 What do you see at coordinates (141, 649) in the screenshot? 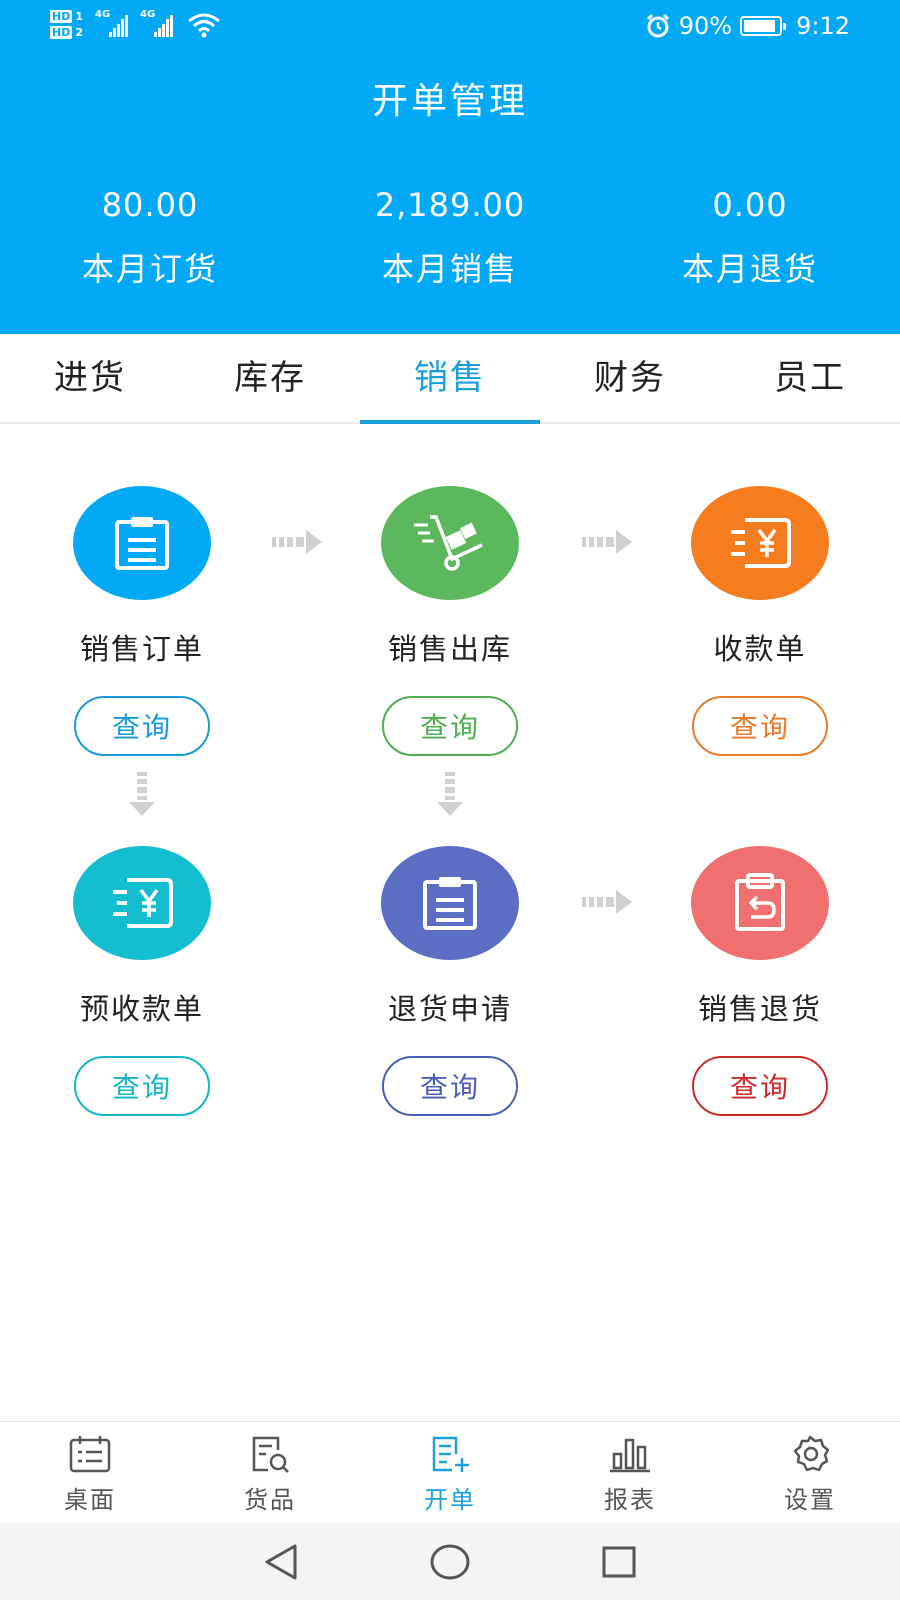
I see `node-label: 销售订单` at bounding box center [141, 649].